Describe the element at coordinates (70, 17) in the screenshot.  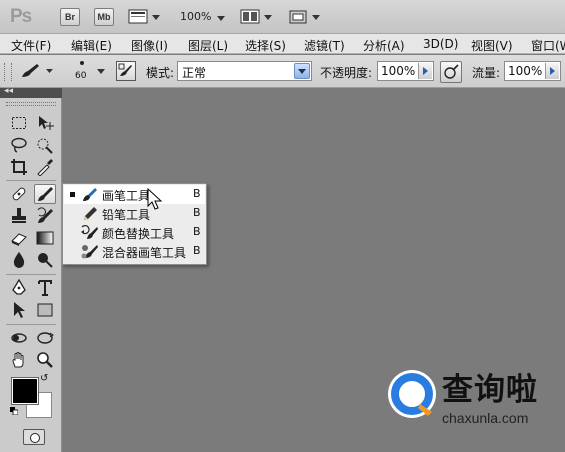
I see `bridge-button: Br` at that location.